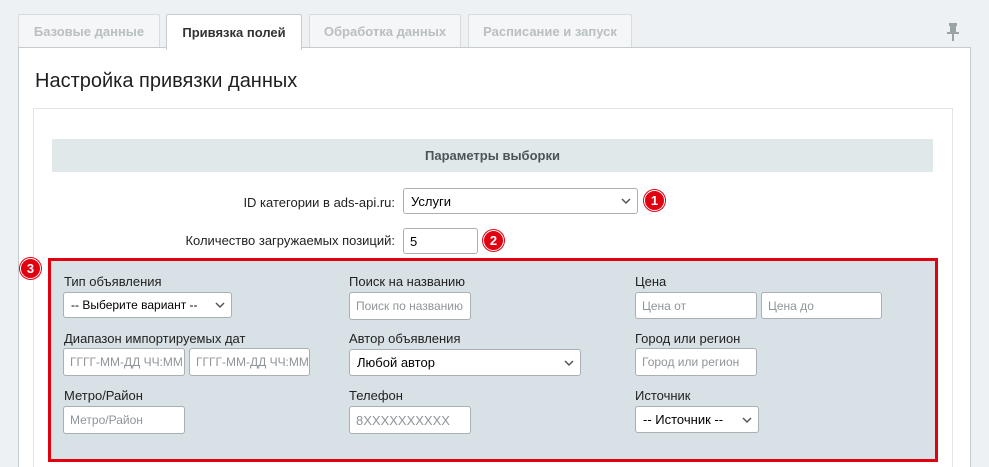 The height and width of the screenshot is (467, 989). What do you see at coordinates (376, 395) in the screenshot?
I see `phone-label: Телефон` at bounding box center [376, 395].